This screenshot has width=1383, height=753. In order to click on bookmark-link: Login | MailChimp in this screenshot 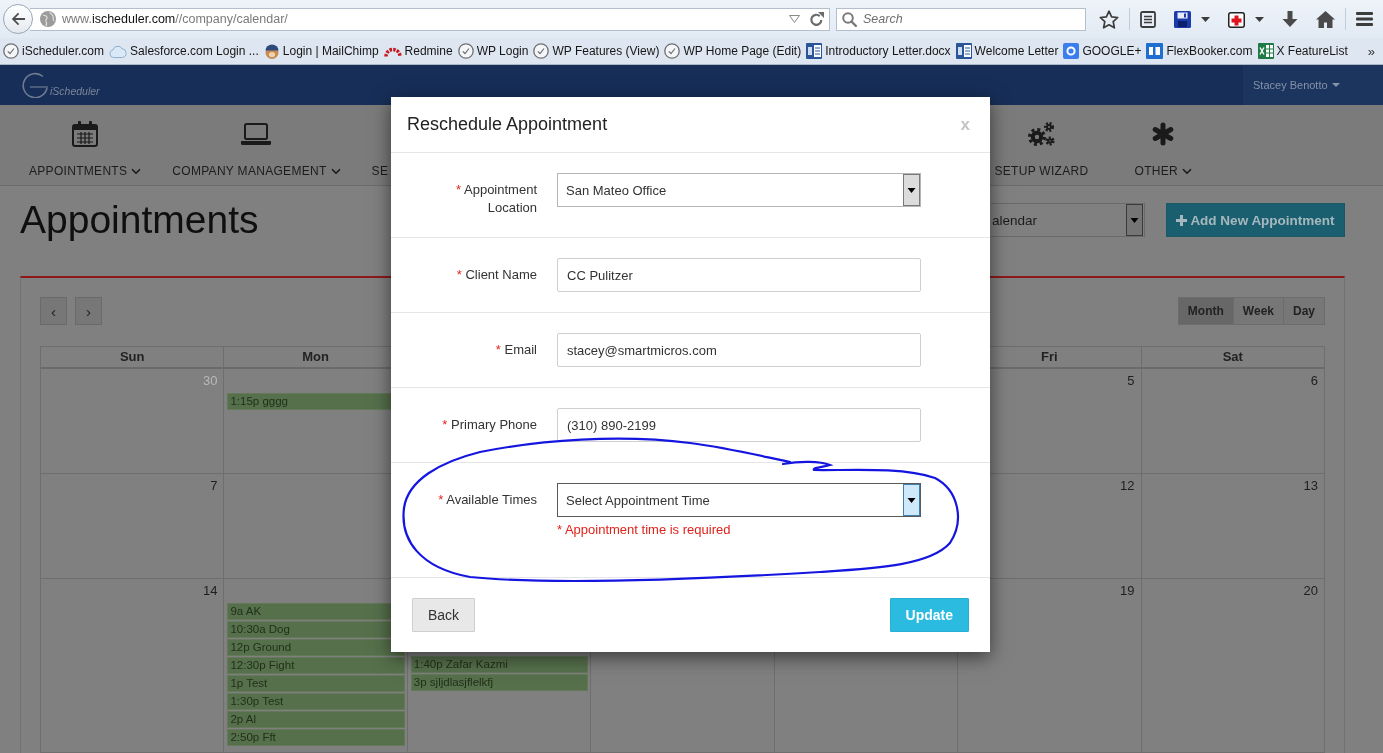, I will do `click(321, 51)`.